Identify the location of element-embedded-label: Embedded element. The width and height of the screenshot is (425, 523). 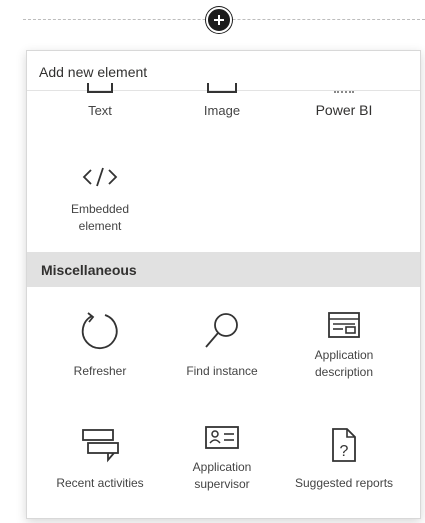
(100, 217).